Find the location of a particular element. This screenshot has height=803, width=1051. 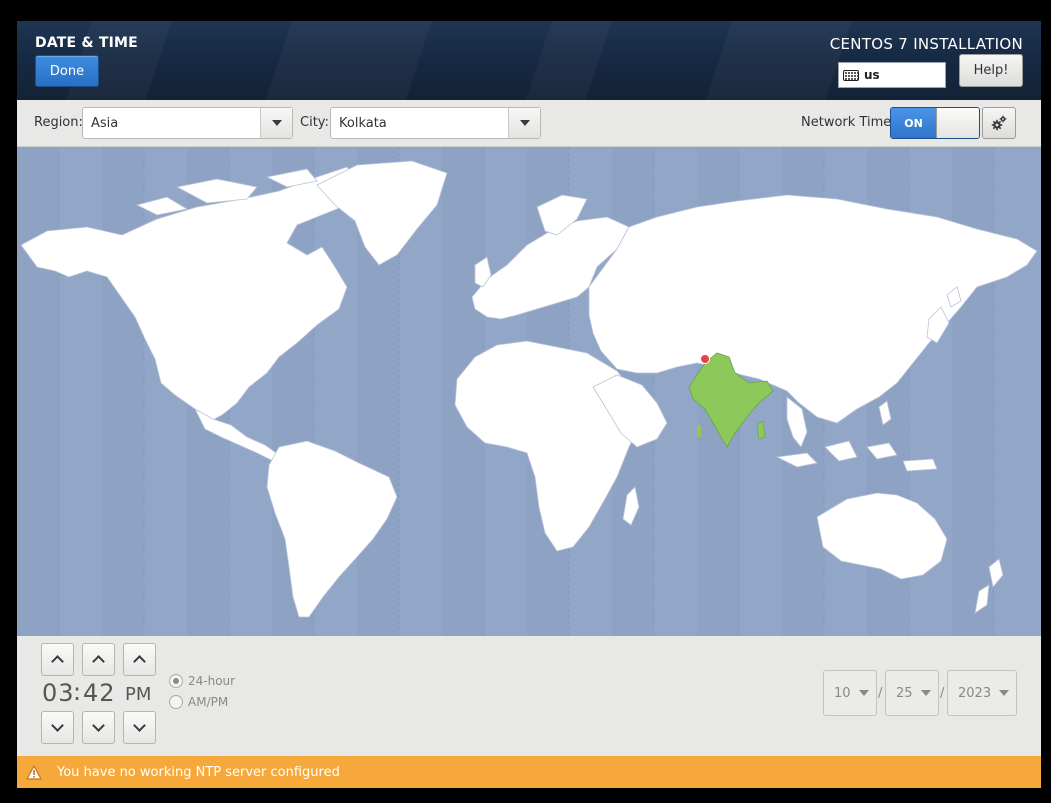

done-button: Done is located at coordinates (67, 71).